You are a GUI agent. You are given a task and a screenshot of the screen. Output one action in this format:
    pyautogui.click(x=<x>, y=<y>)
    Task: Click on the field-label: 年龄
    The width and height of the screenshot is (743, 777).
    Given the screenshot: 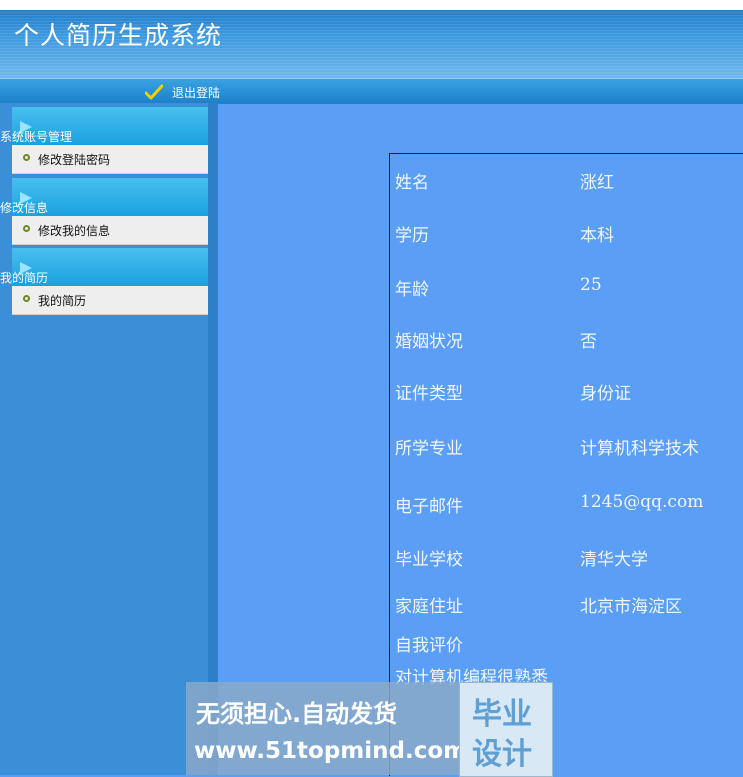 What is the action you would take?
    pyautogui.click(x=412, y=290)
    